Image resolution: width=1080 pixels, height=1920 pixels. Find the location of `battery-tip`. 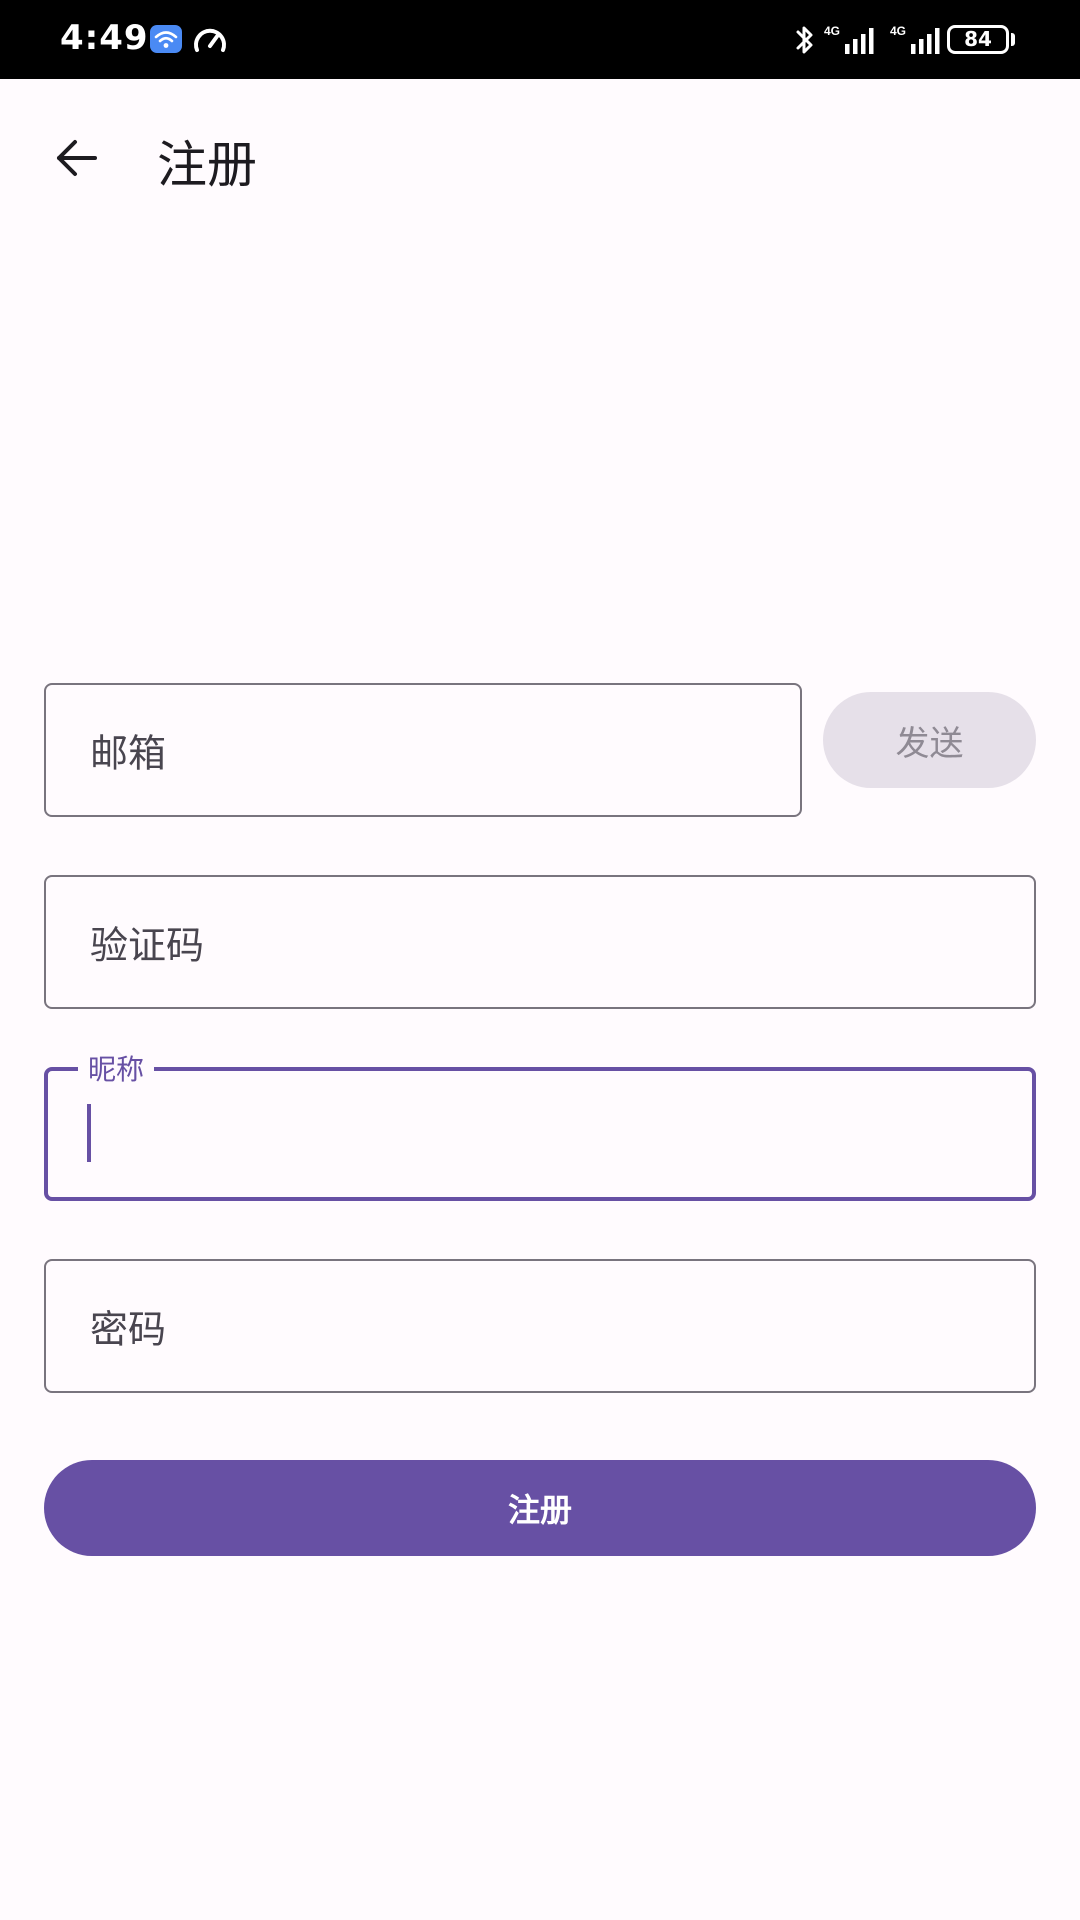

battery-tip is located at coordinates (1013, 39).